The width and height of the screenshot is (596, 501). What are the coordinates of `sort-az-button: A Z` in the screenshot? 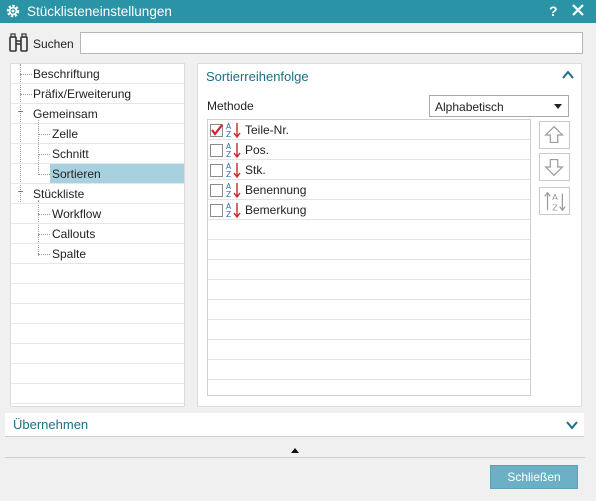 It's located at (554, 201).